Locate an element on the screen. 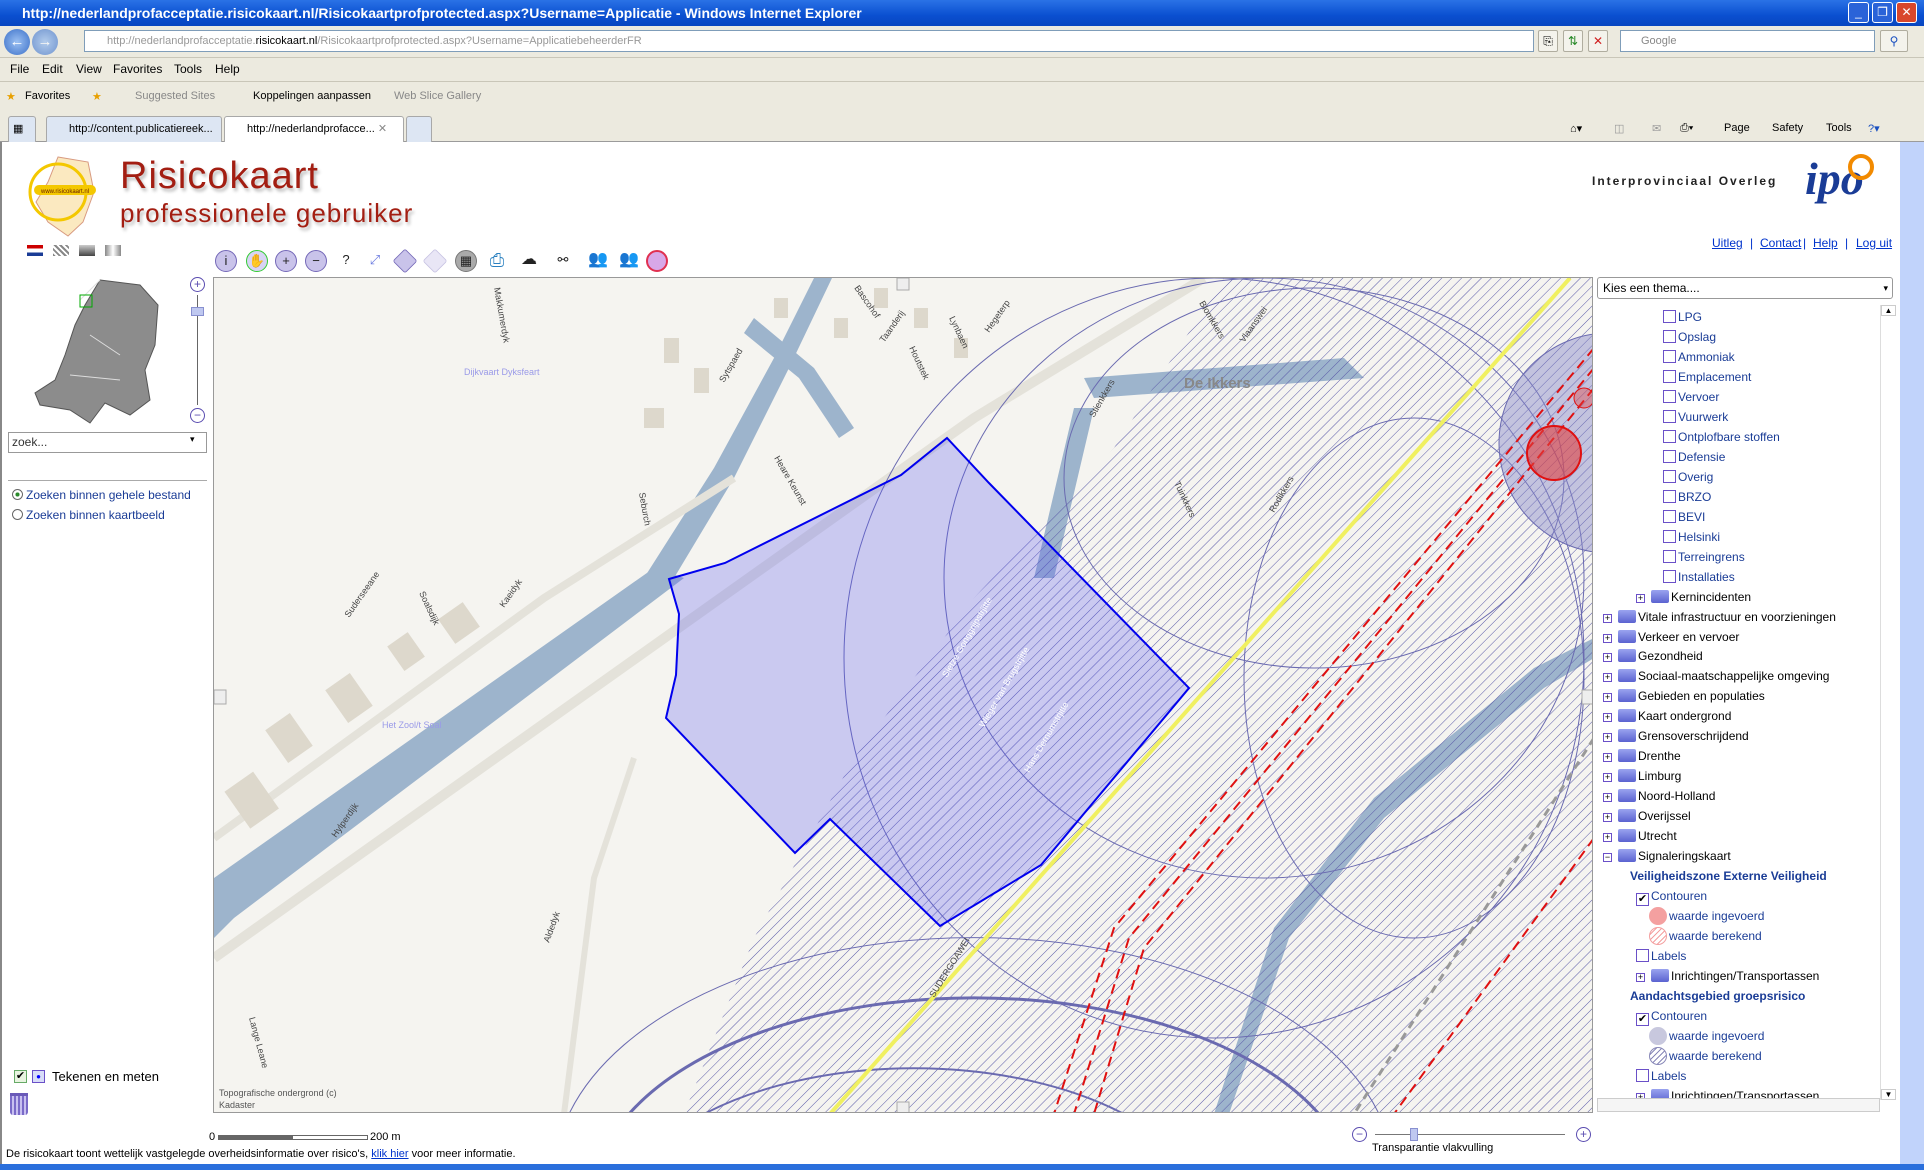 This screenshot has width=1924, height=1170. refresh-button: ⇅ is located at coordinates (1573, 41).